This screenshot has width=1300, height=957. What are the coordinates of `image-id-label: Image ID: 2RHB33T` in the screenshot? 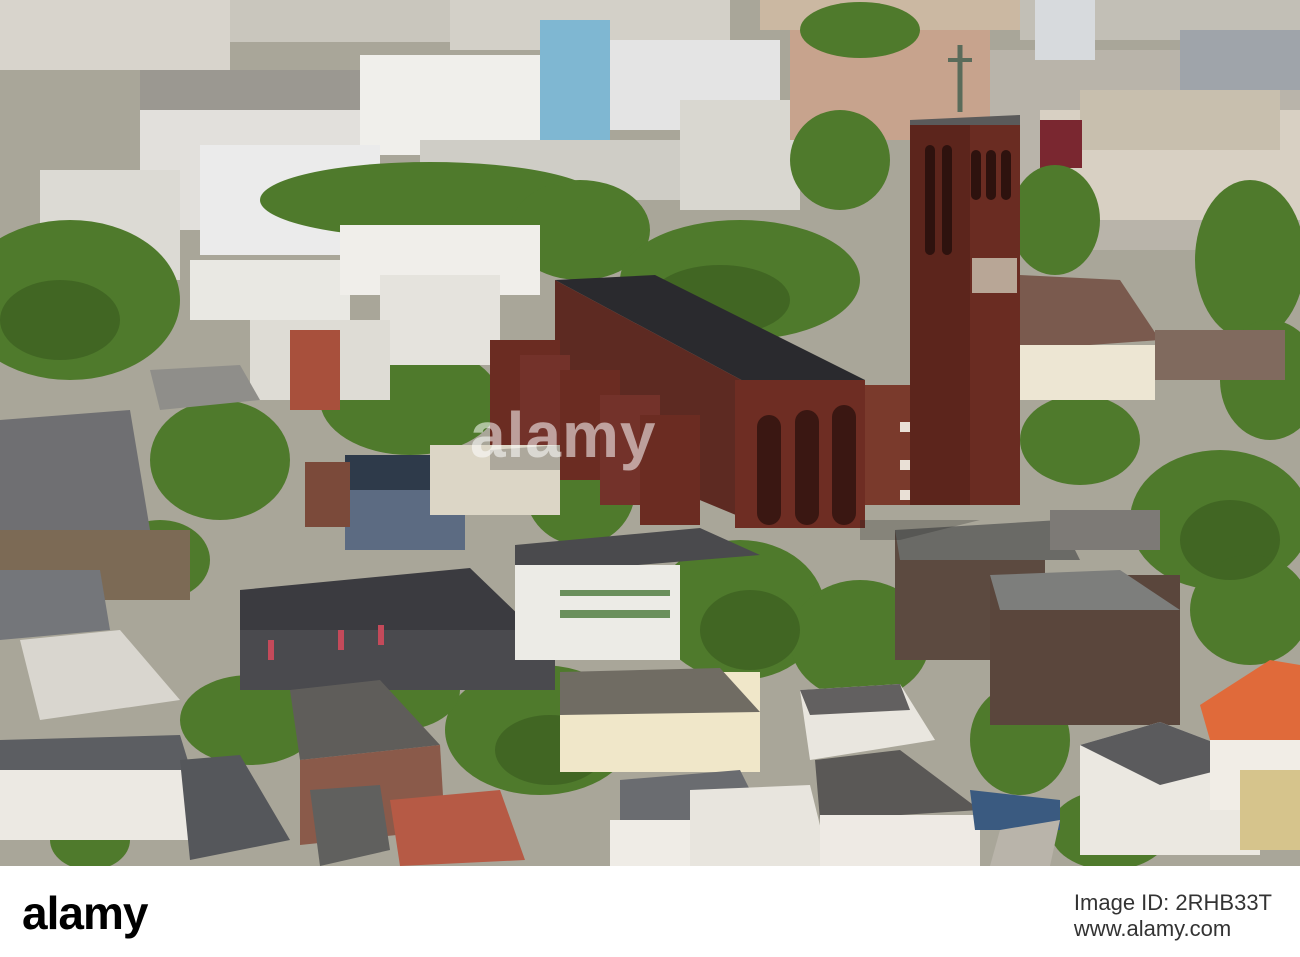 It's located at (1172, 902).